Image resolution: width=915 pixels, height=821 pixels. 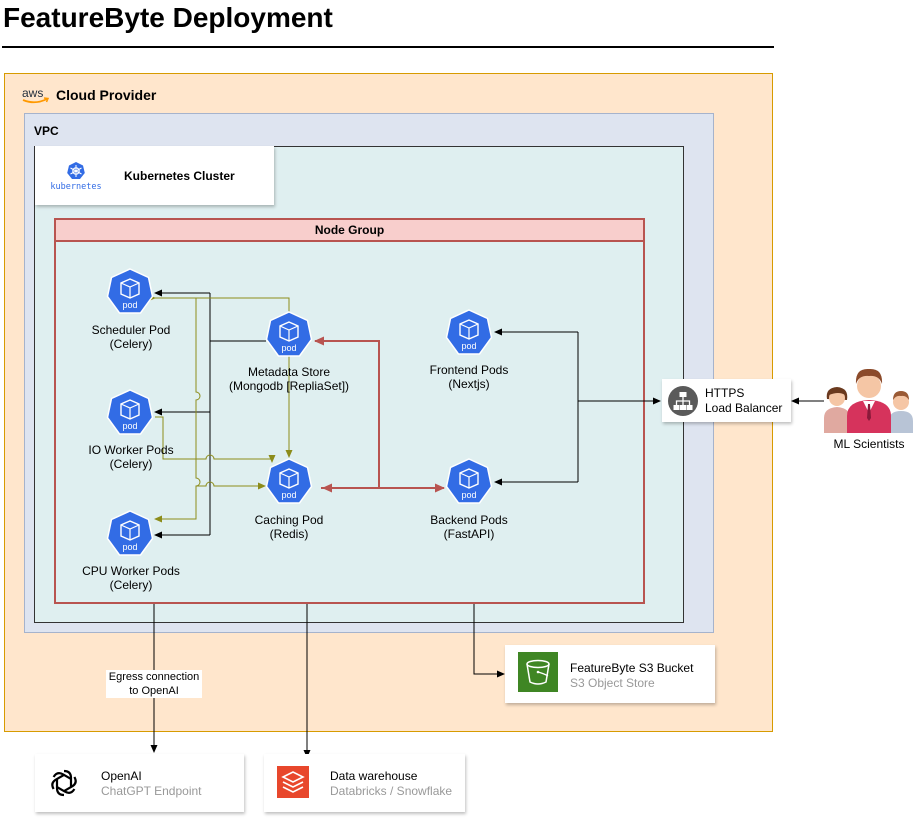 What do you see at coordinates (130, 534) in the screenshot?
I see `cpu-worker-pod-icon: pod` at bounding box center [130, 534].